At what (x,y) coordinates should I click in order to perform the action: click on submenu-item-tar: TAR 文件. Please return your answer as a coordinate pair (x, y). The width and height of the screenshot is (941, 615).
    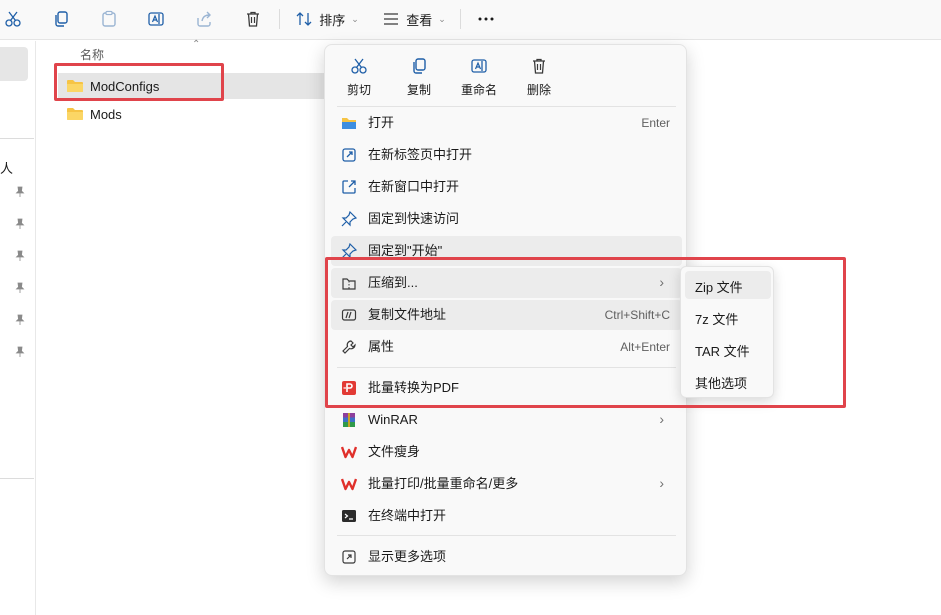
    Looking at the image, I should click on (728, 349).